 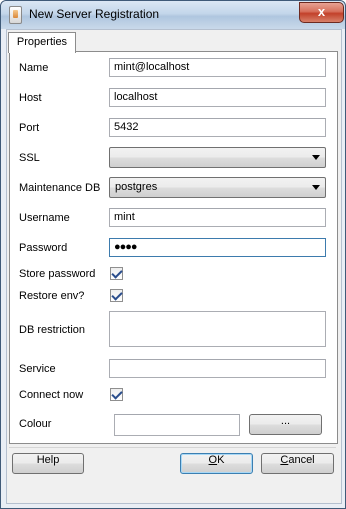 I want to click on ok-button: OK, so click(x=216, y=463).